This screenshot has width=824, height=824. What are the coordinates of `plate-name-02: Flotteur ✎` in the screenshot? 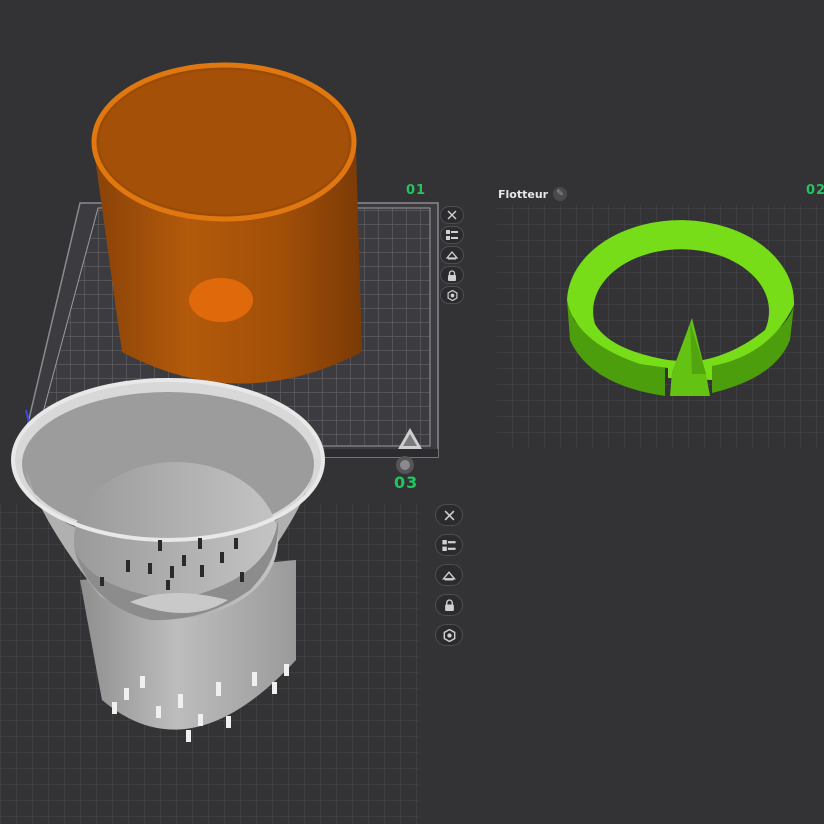 It's located at (533, 194).